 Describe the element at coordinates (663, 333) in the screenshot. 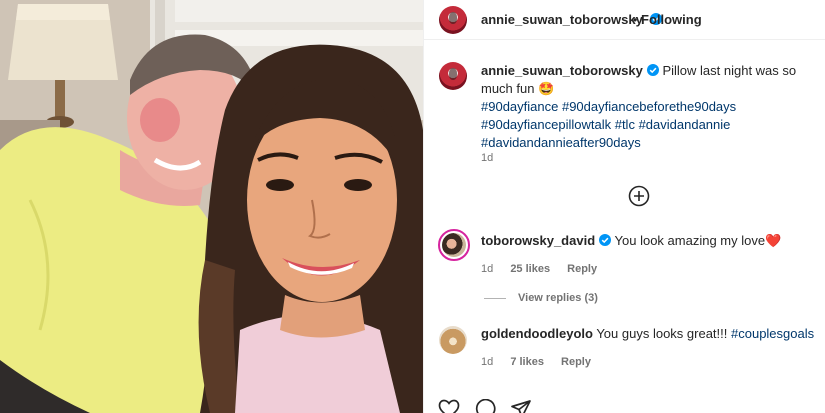

I see `comment-text: You guys looks great!!!` at that location.